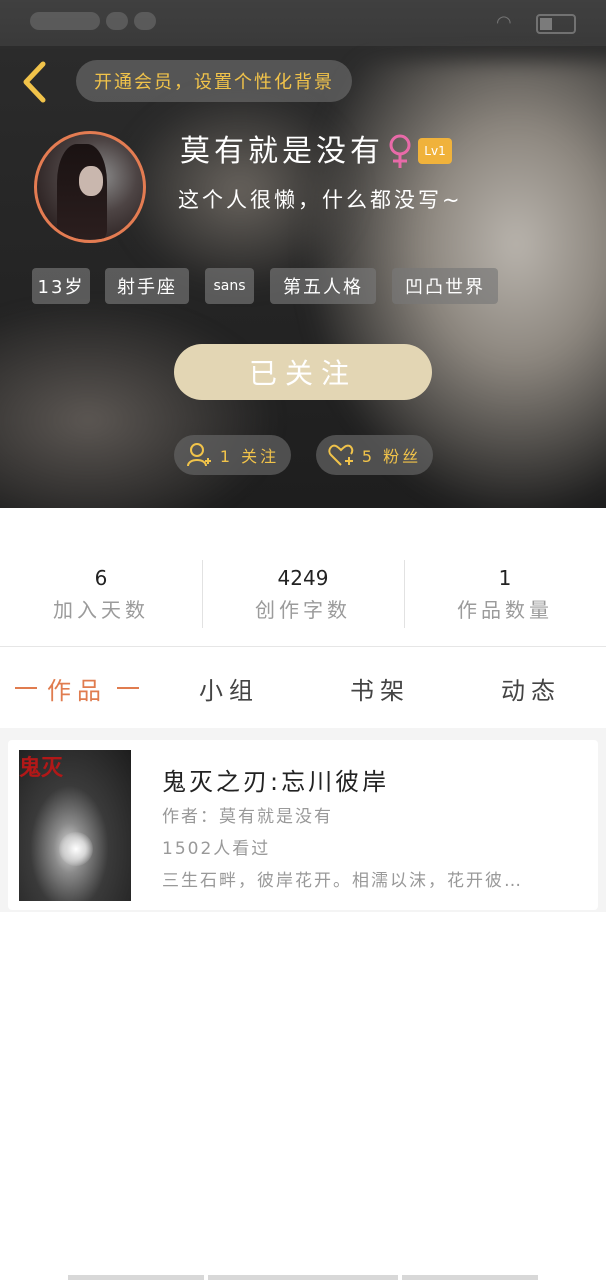 The width and height of the screenshot is (606, 1280). I want to click on wifi-icon: ◠, so click(504, 22).